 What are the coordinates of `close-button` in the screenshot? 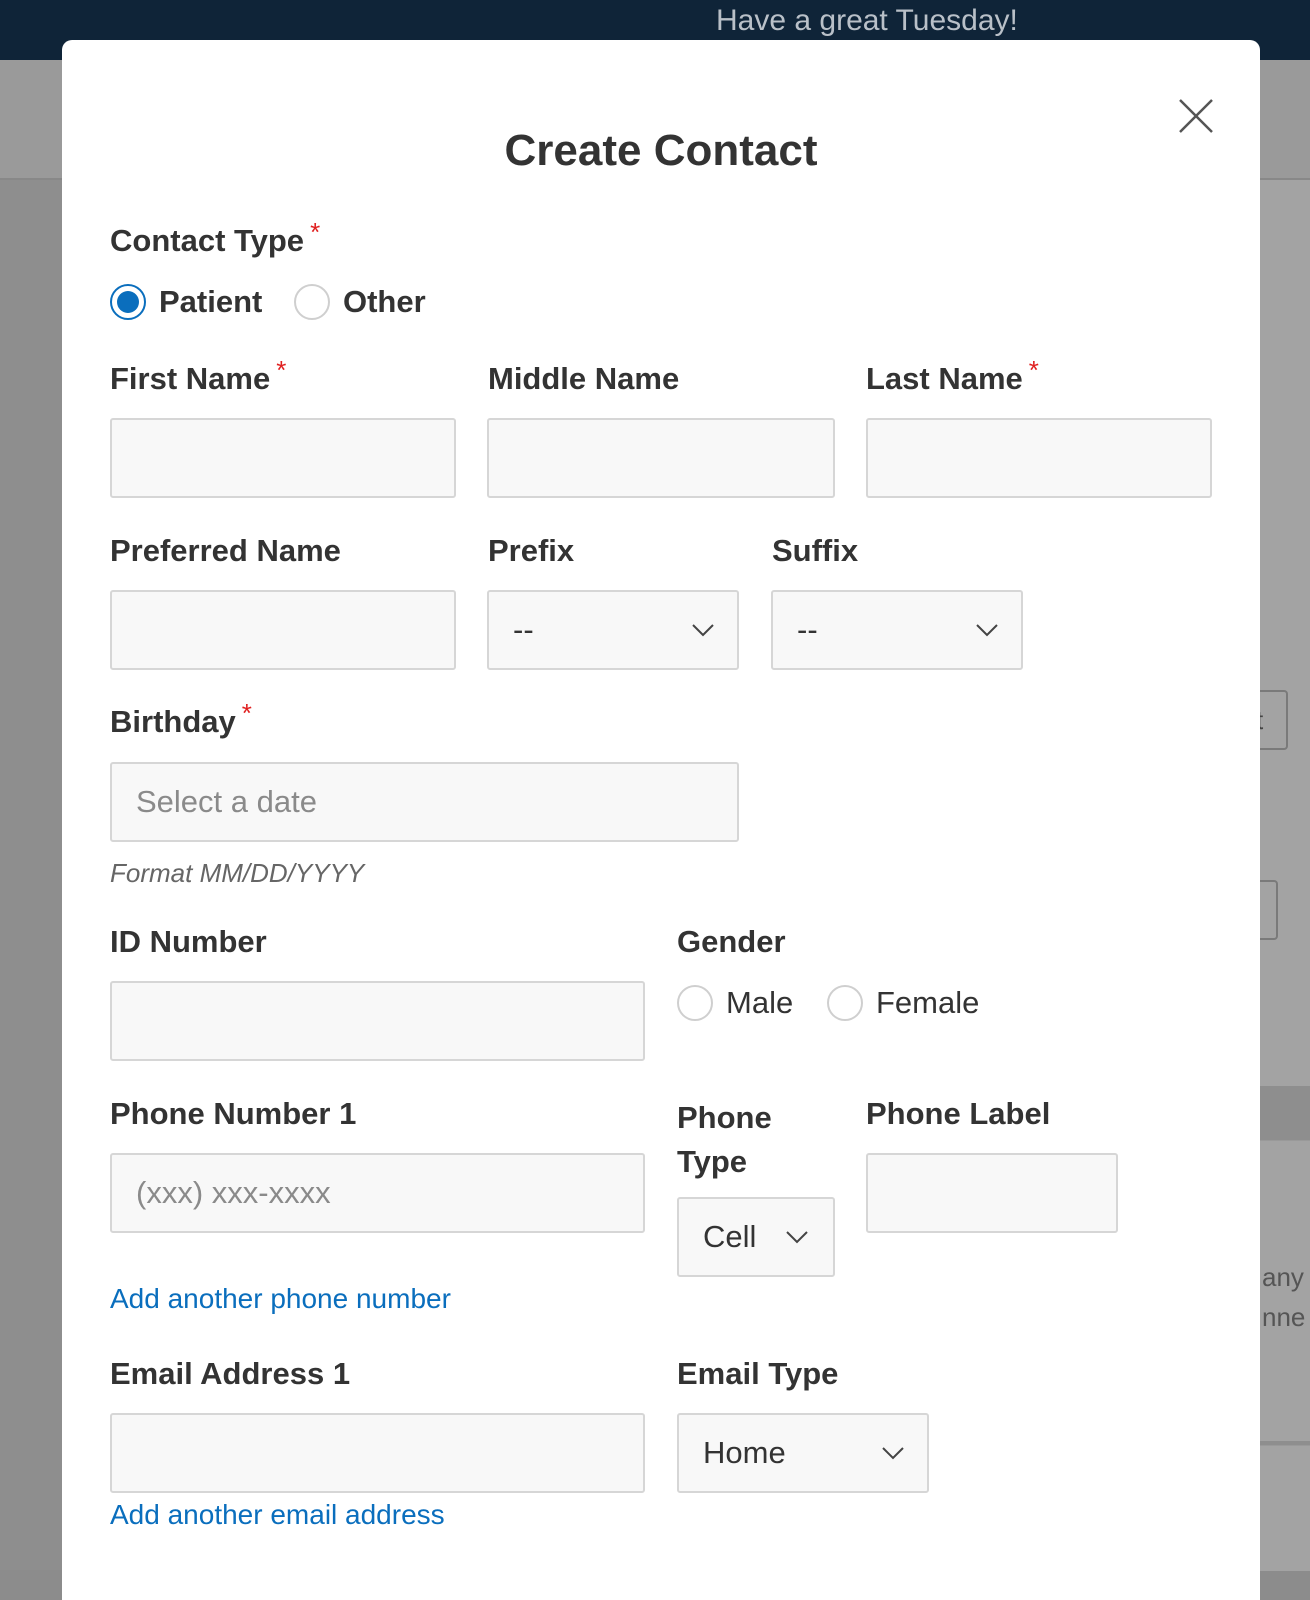 It's located at (1196, 116).